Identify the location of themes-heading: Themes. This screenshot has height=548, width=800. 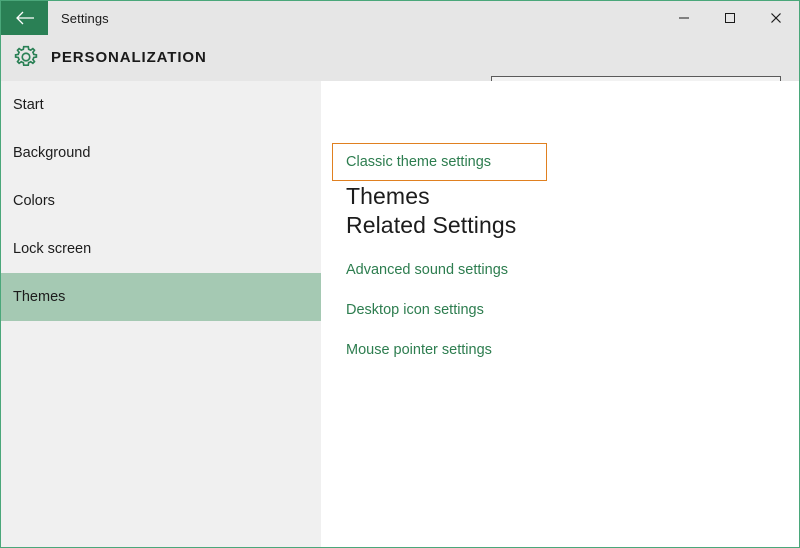
(388, 196).